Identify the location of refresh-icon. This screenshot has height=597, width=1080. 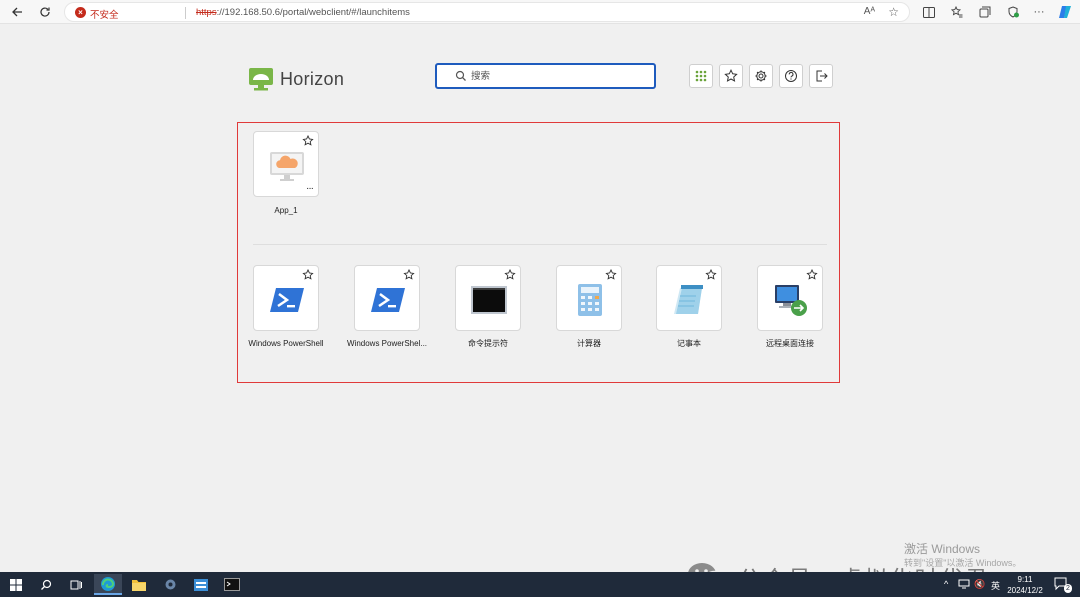
(45, 12).